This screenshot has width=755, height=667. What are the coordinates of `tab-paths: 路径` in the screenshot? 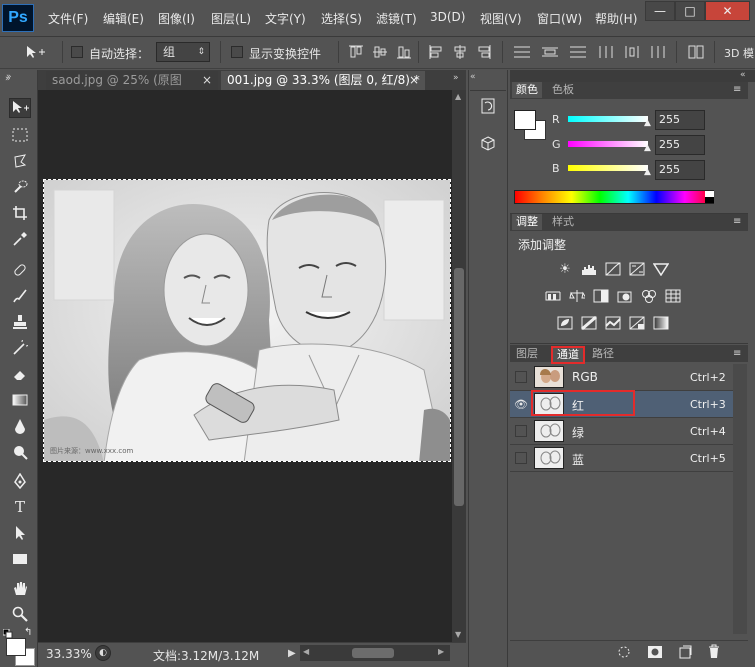 It's located at (603, 354).